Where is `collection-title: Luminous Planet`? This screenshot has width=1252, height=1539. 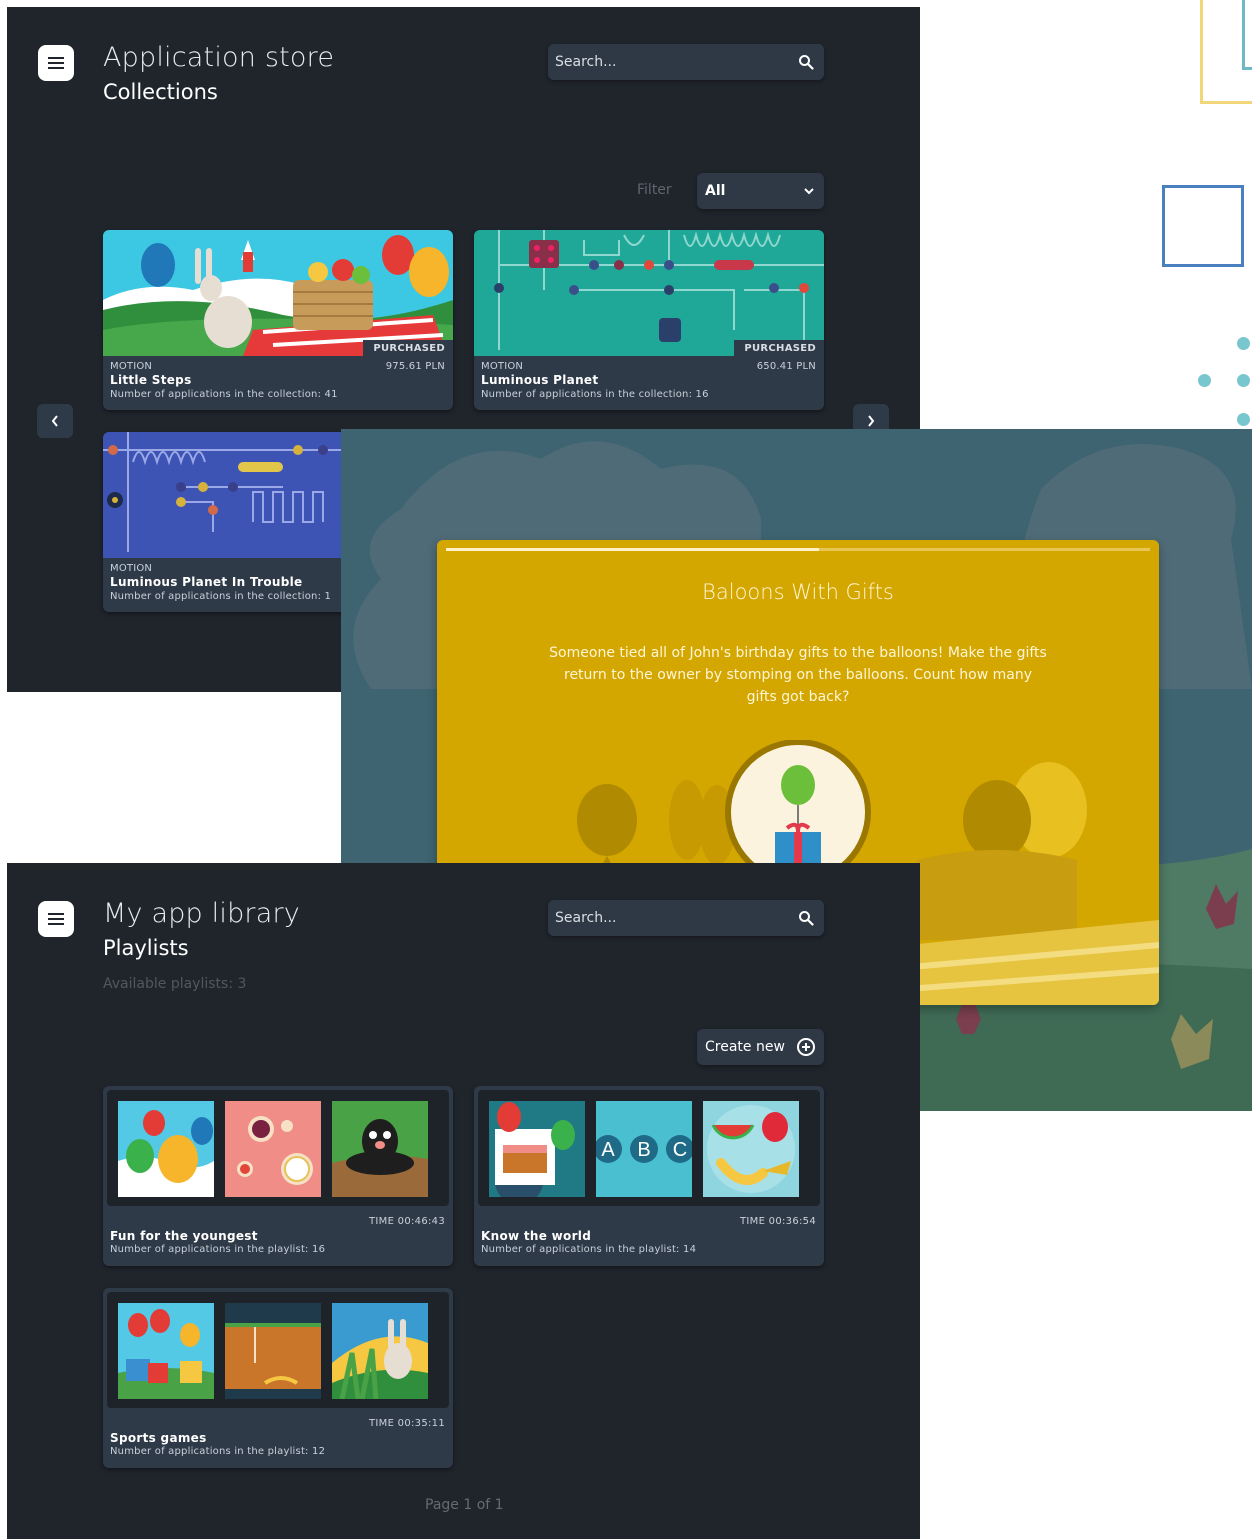 collection-title: Luminous Planet is located at coordinates (540, 380).